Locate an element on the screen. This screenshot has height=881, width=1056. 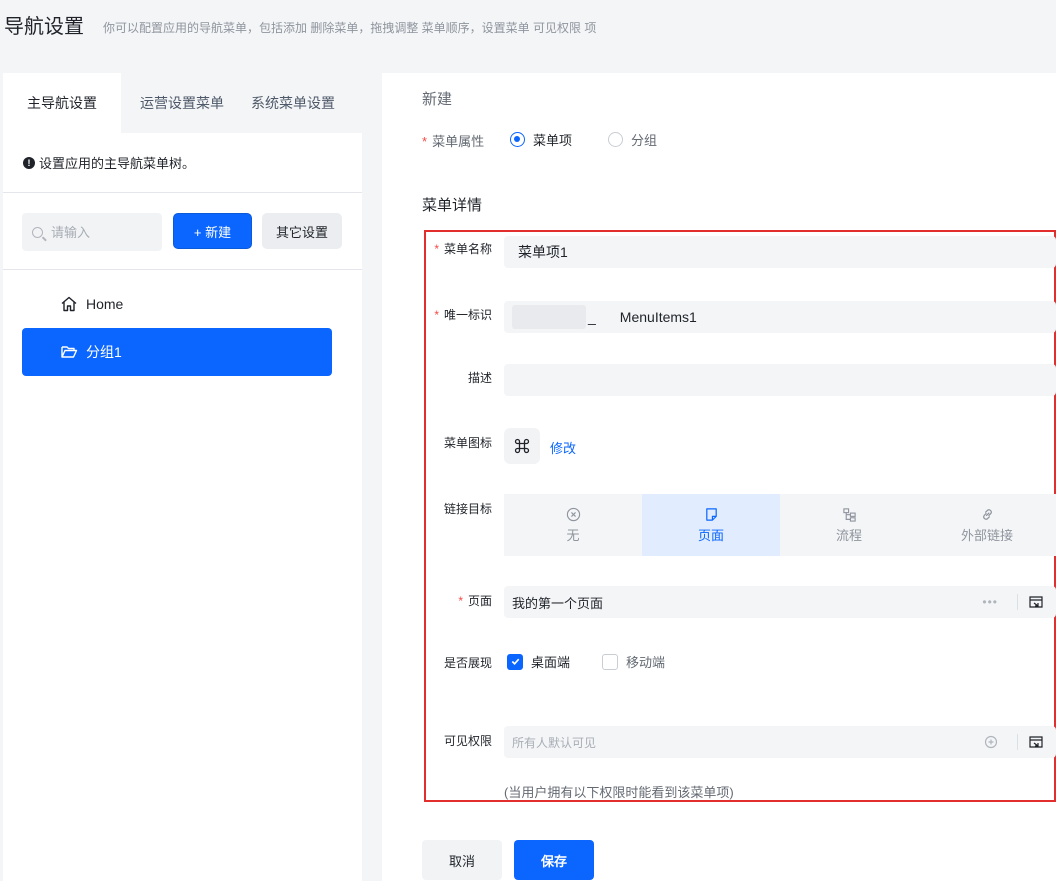
tree-item-label: 分组1 is located at coordinates (104, 352).